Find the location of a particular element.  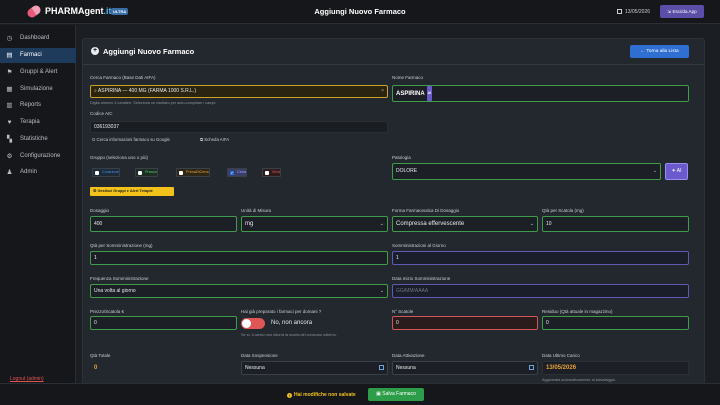

unit-label: Unità di Misura is located at coordinates (256, 210).